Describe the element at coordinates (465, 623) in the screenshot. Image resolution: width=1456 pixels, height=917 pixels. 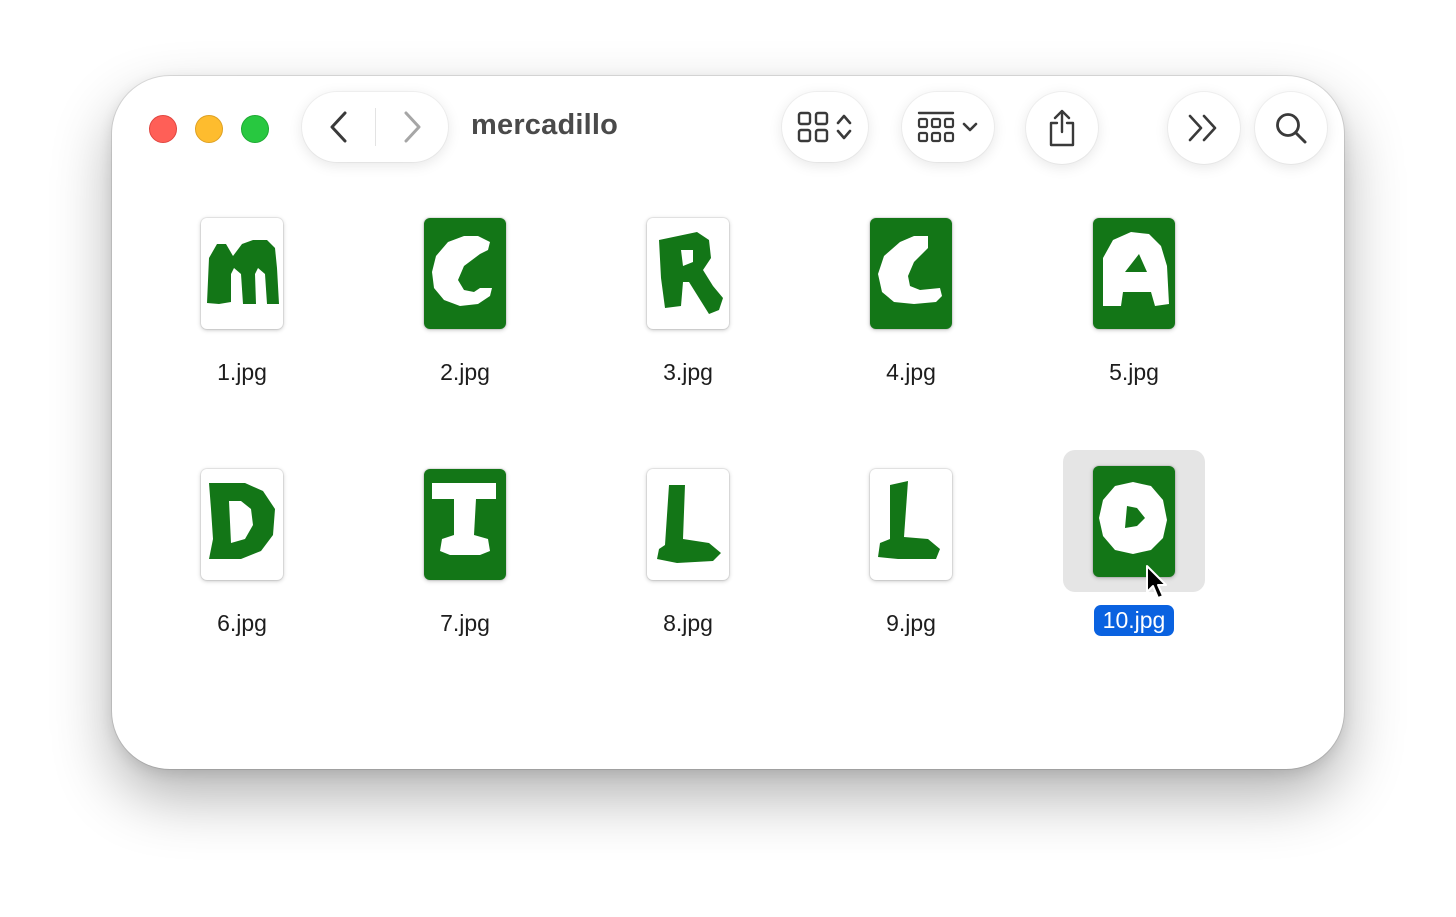
I see `file-name: 7.jpg` at that location.